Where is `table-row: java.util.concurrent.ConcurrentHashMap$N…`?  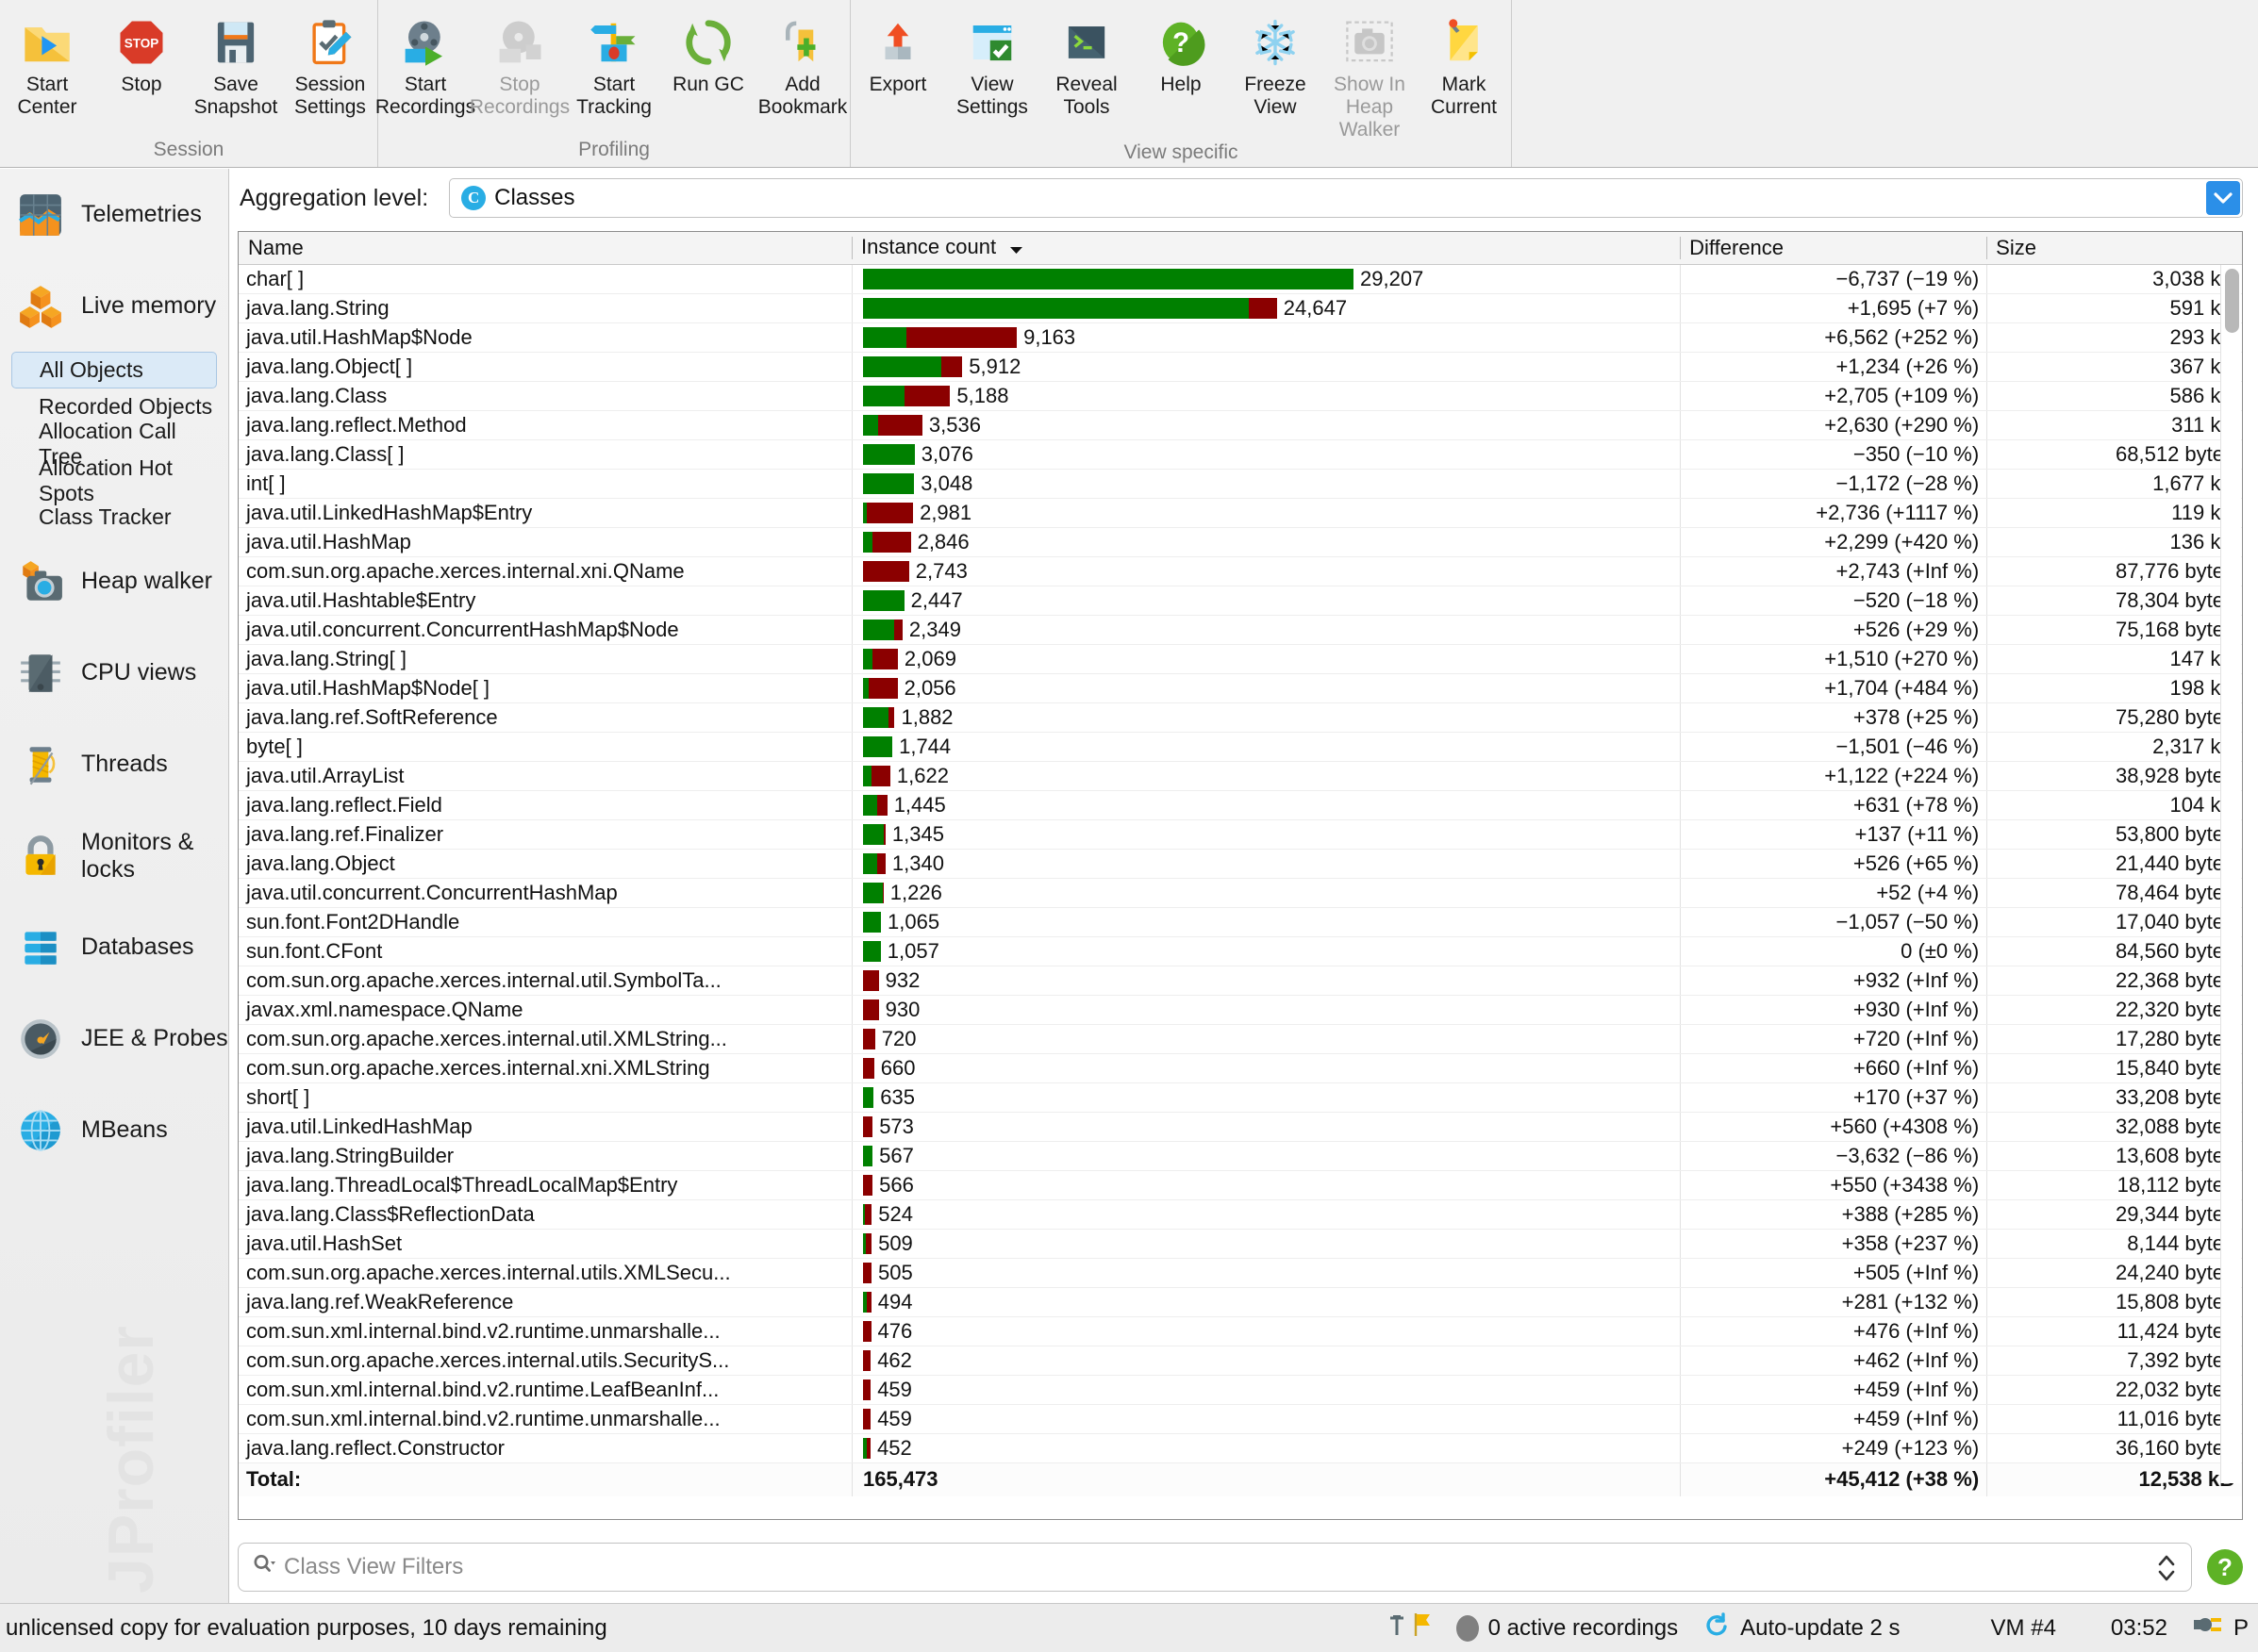 table-row: java.util.concurrent.ConcurrentHashMap$N… is located at coordinates (1240, 630).